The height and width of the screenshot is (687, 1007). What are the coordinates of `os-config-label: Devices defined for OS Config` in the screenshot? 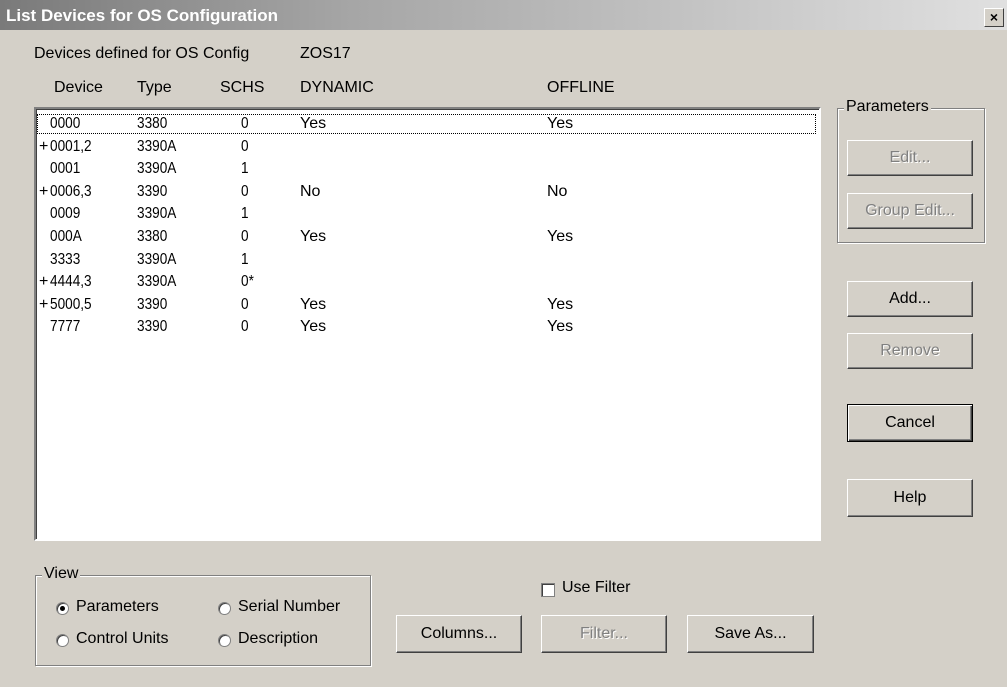 It's located at (142, 53).